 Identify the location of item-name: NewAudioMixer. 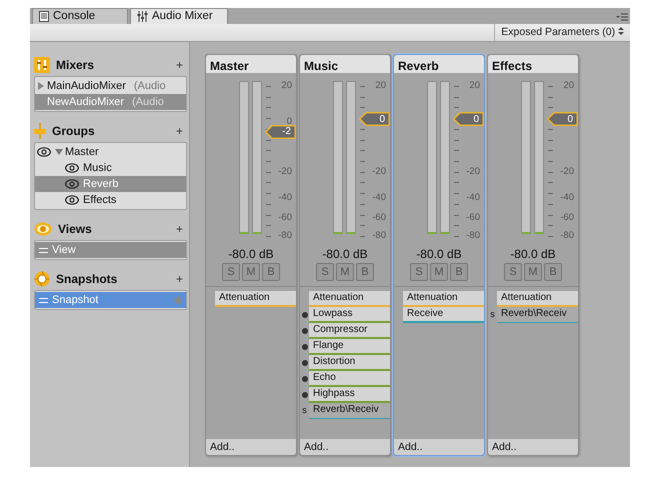
(85, 102).